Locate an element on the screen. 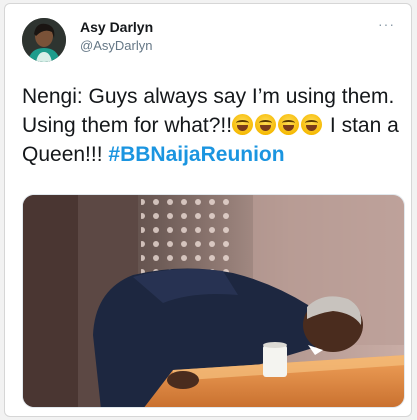 This screenshot has width=417, height=420. author-handle: @AsyDarlyn is located at coordinates (116, 45).